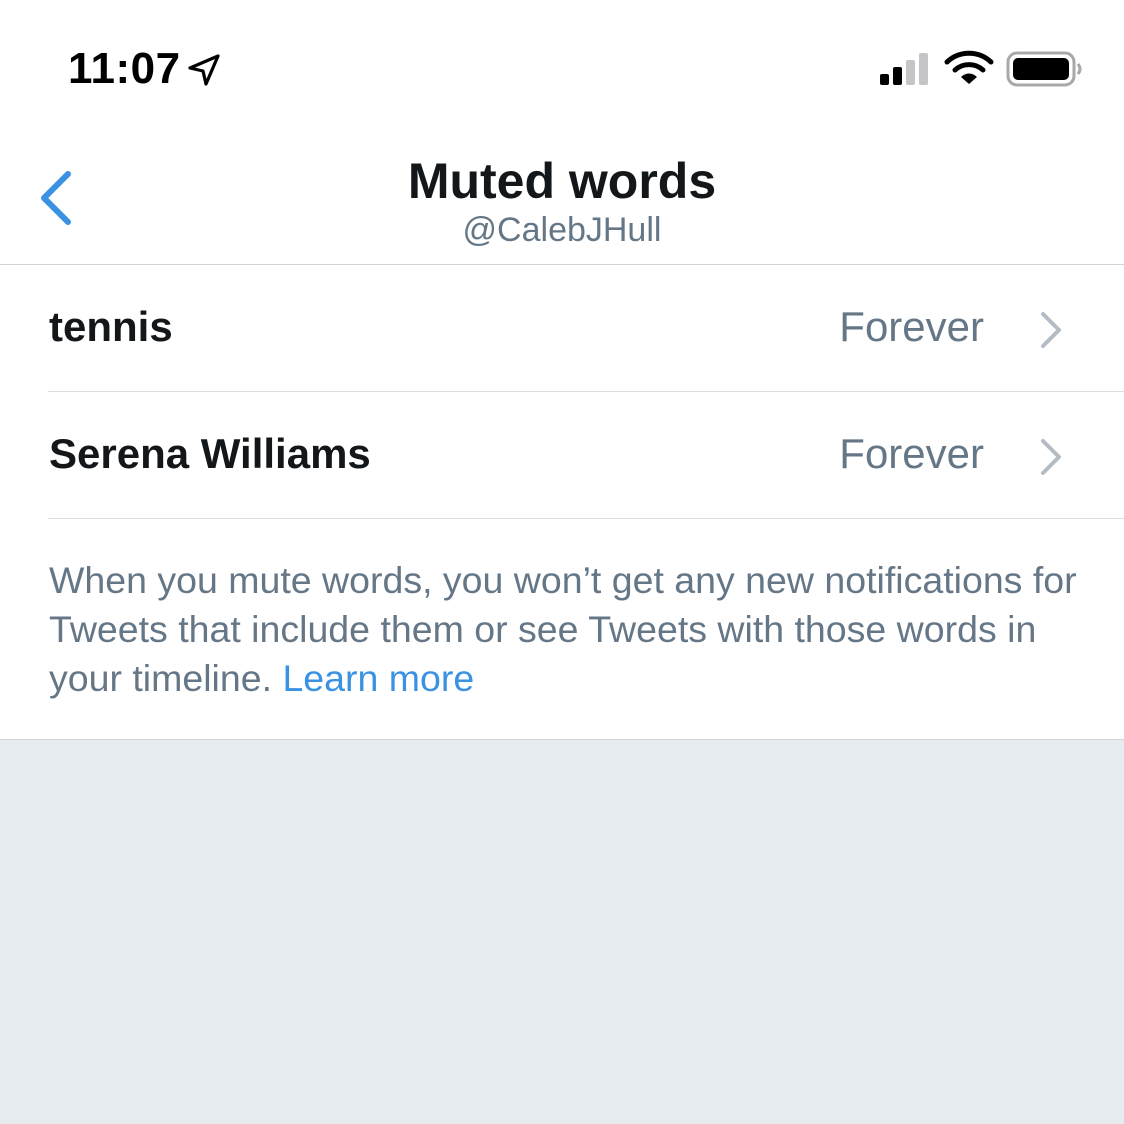  What do you see at coordinates (1044, 69) in the screenshot?
I see `battery-icon` at bounding box center [1044, 69].